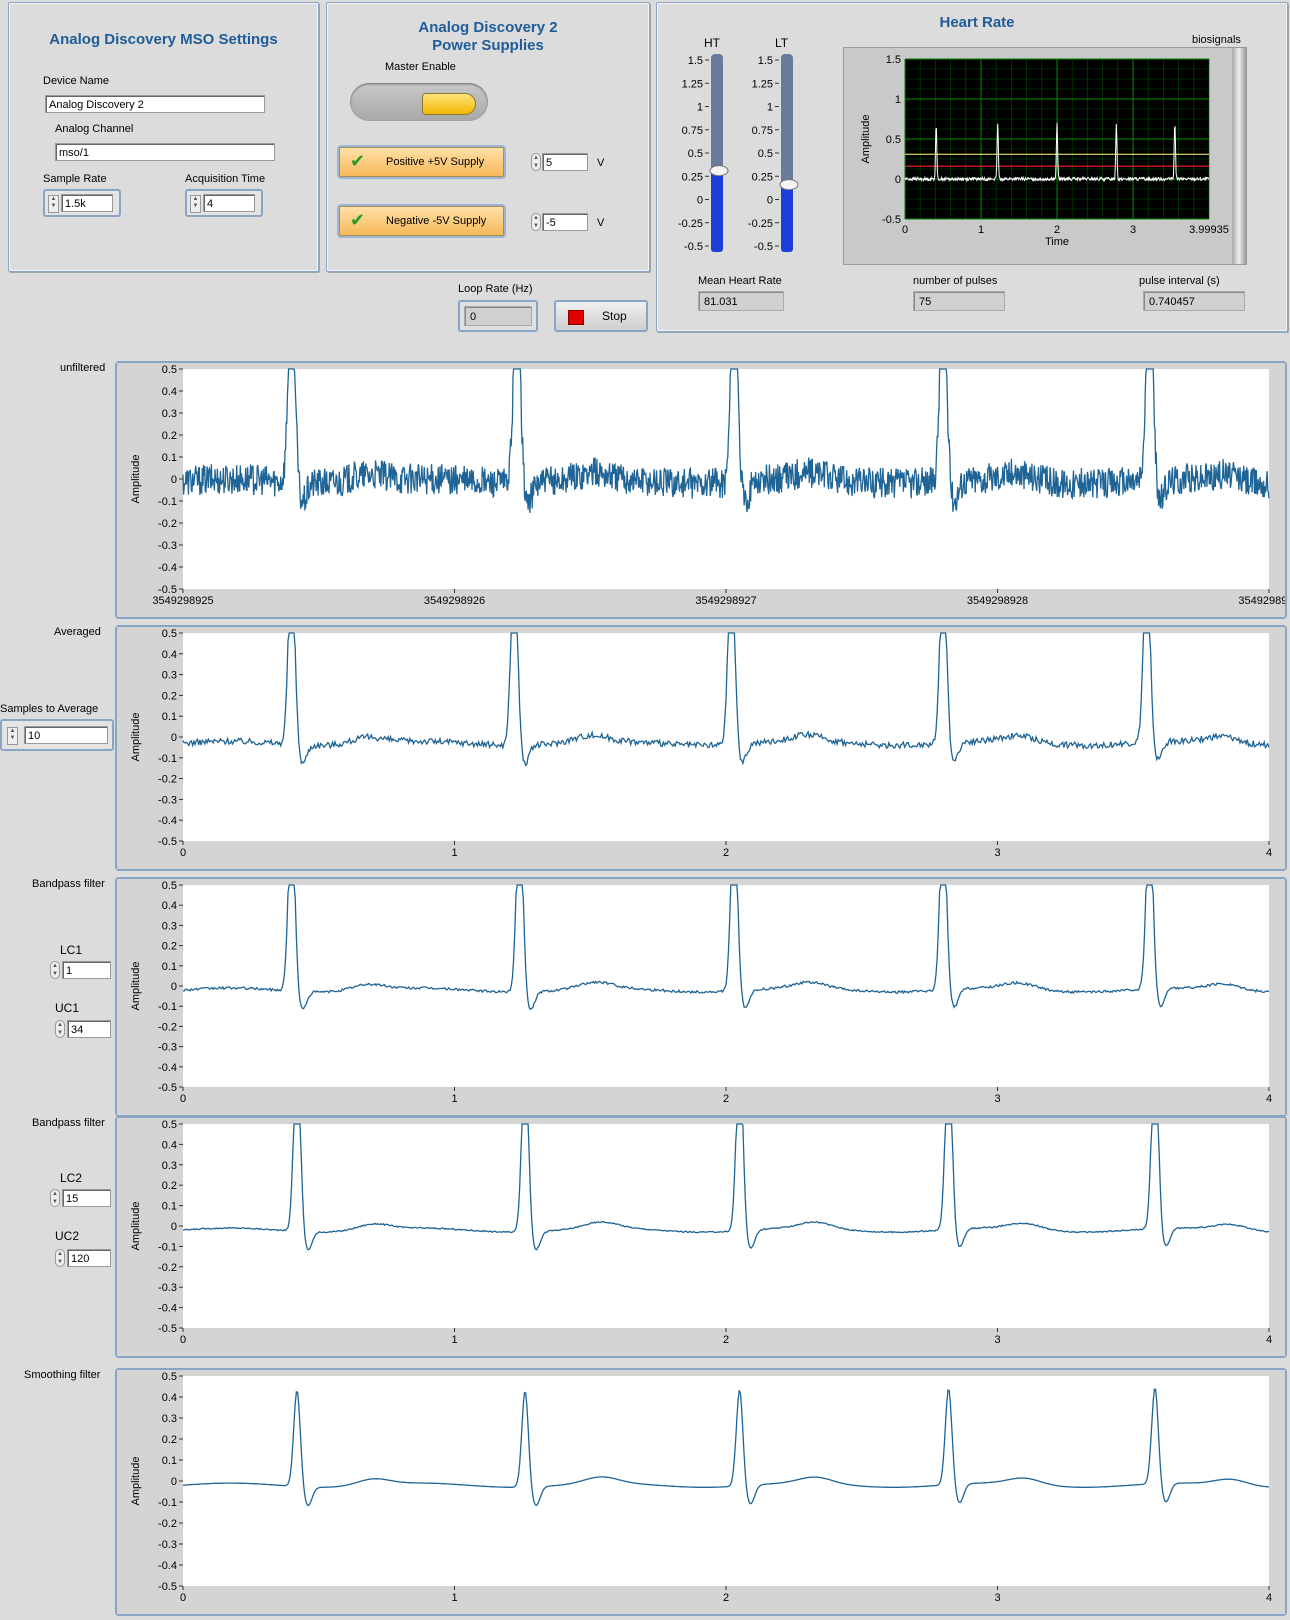 This screenshot has width=1290, height=1620. Describe the element at coordinates (725, 601) in the screenshot. I see `x-tick-label: 3549298927` at that location.